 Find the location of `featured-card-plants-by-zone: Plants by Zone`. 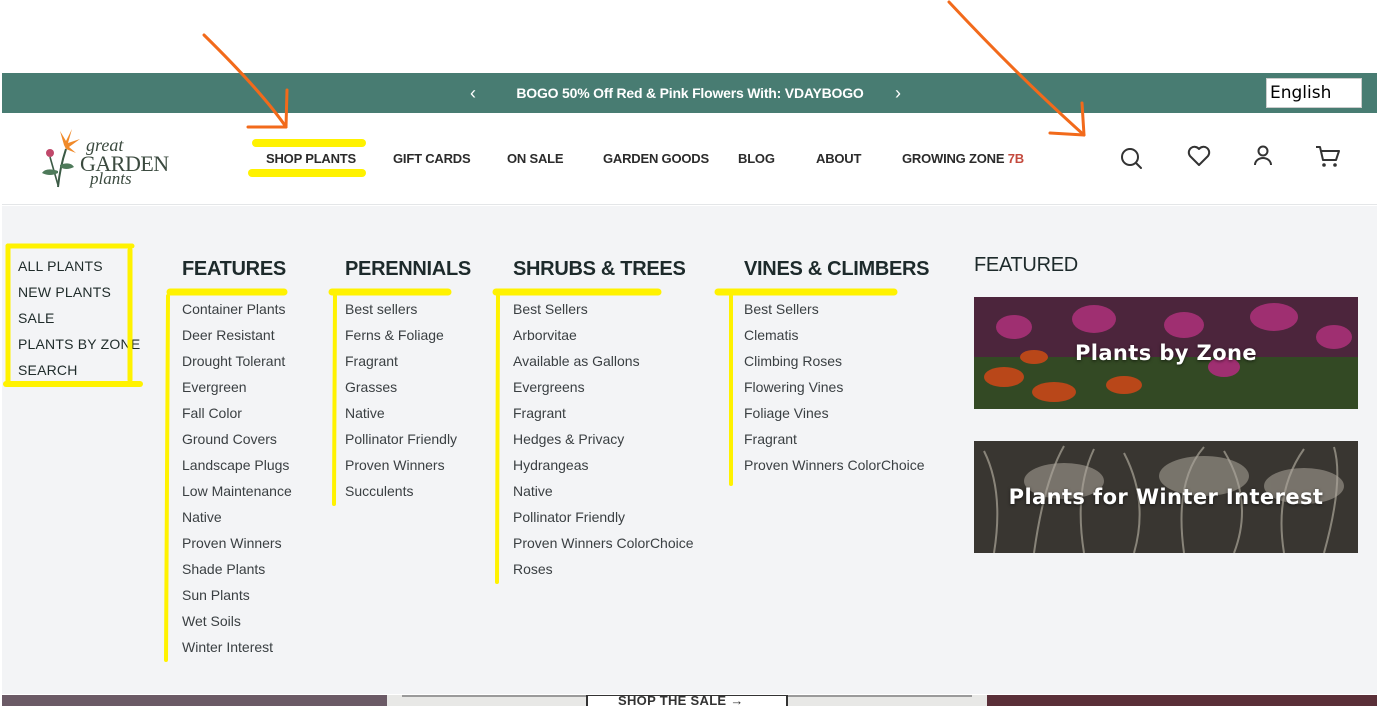

featured-card-plants-by-zone: Plants by Zone is located at coordinates (1166, 353).